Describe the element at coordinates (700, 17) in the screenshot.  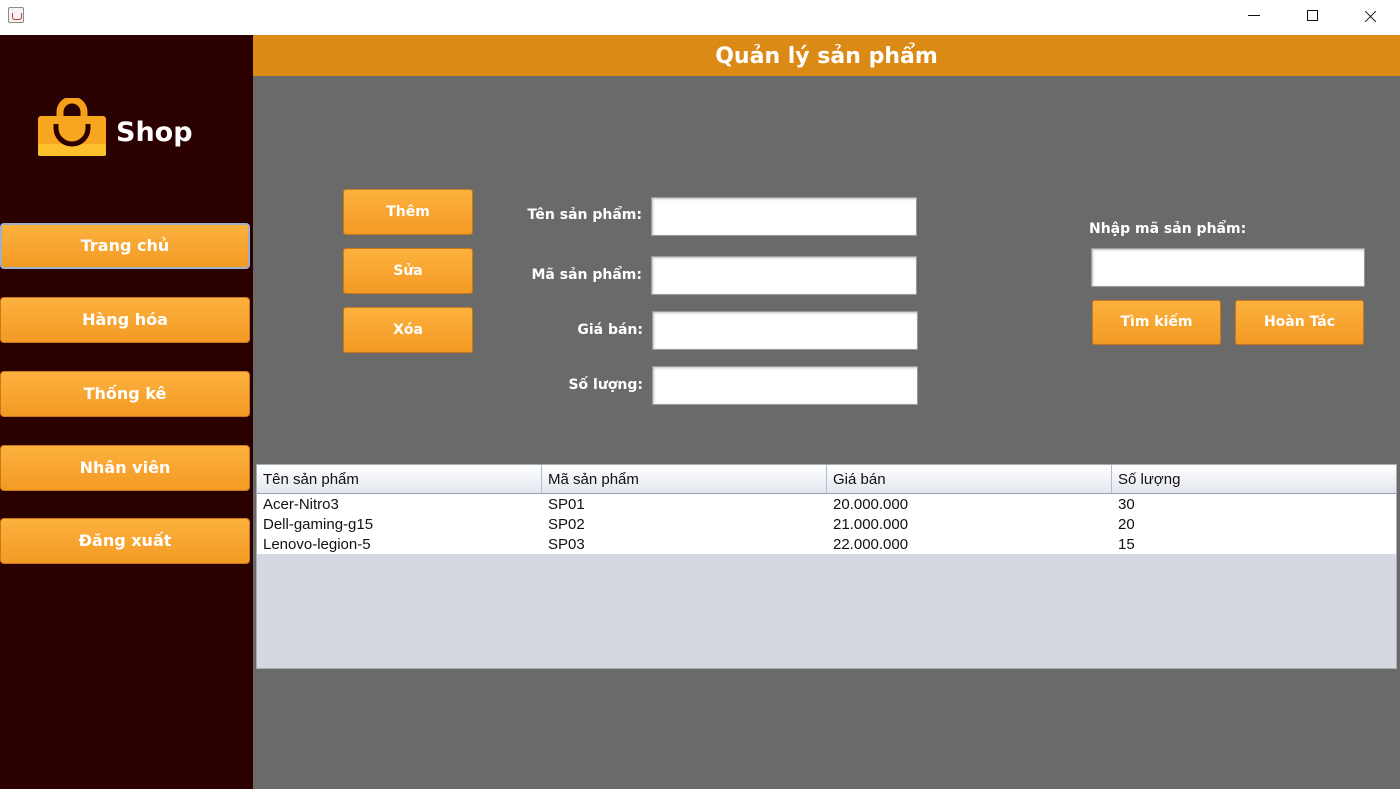
I see `window-title-bar` at that location.